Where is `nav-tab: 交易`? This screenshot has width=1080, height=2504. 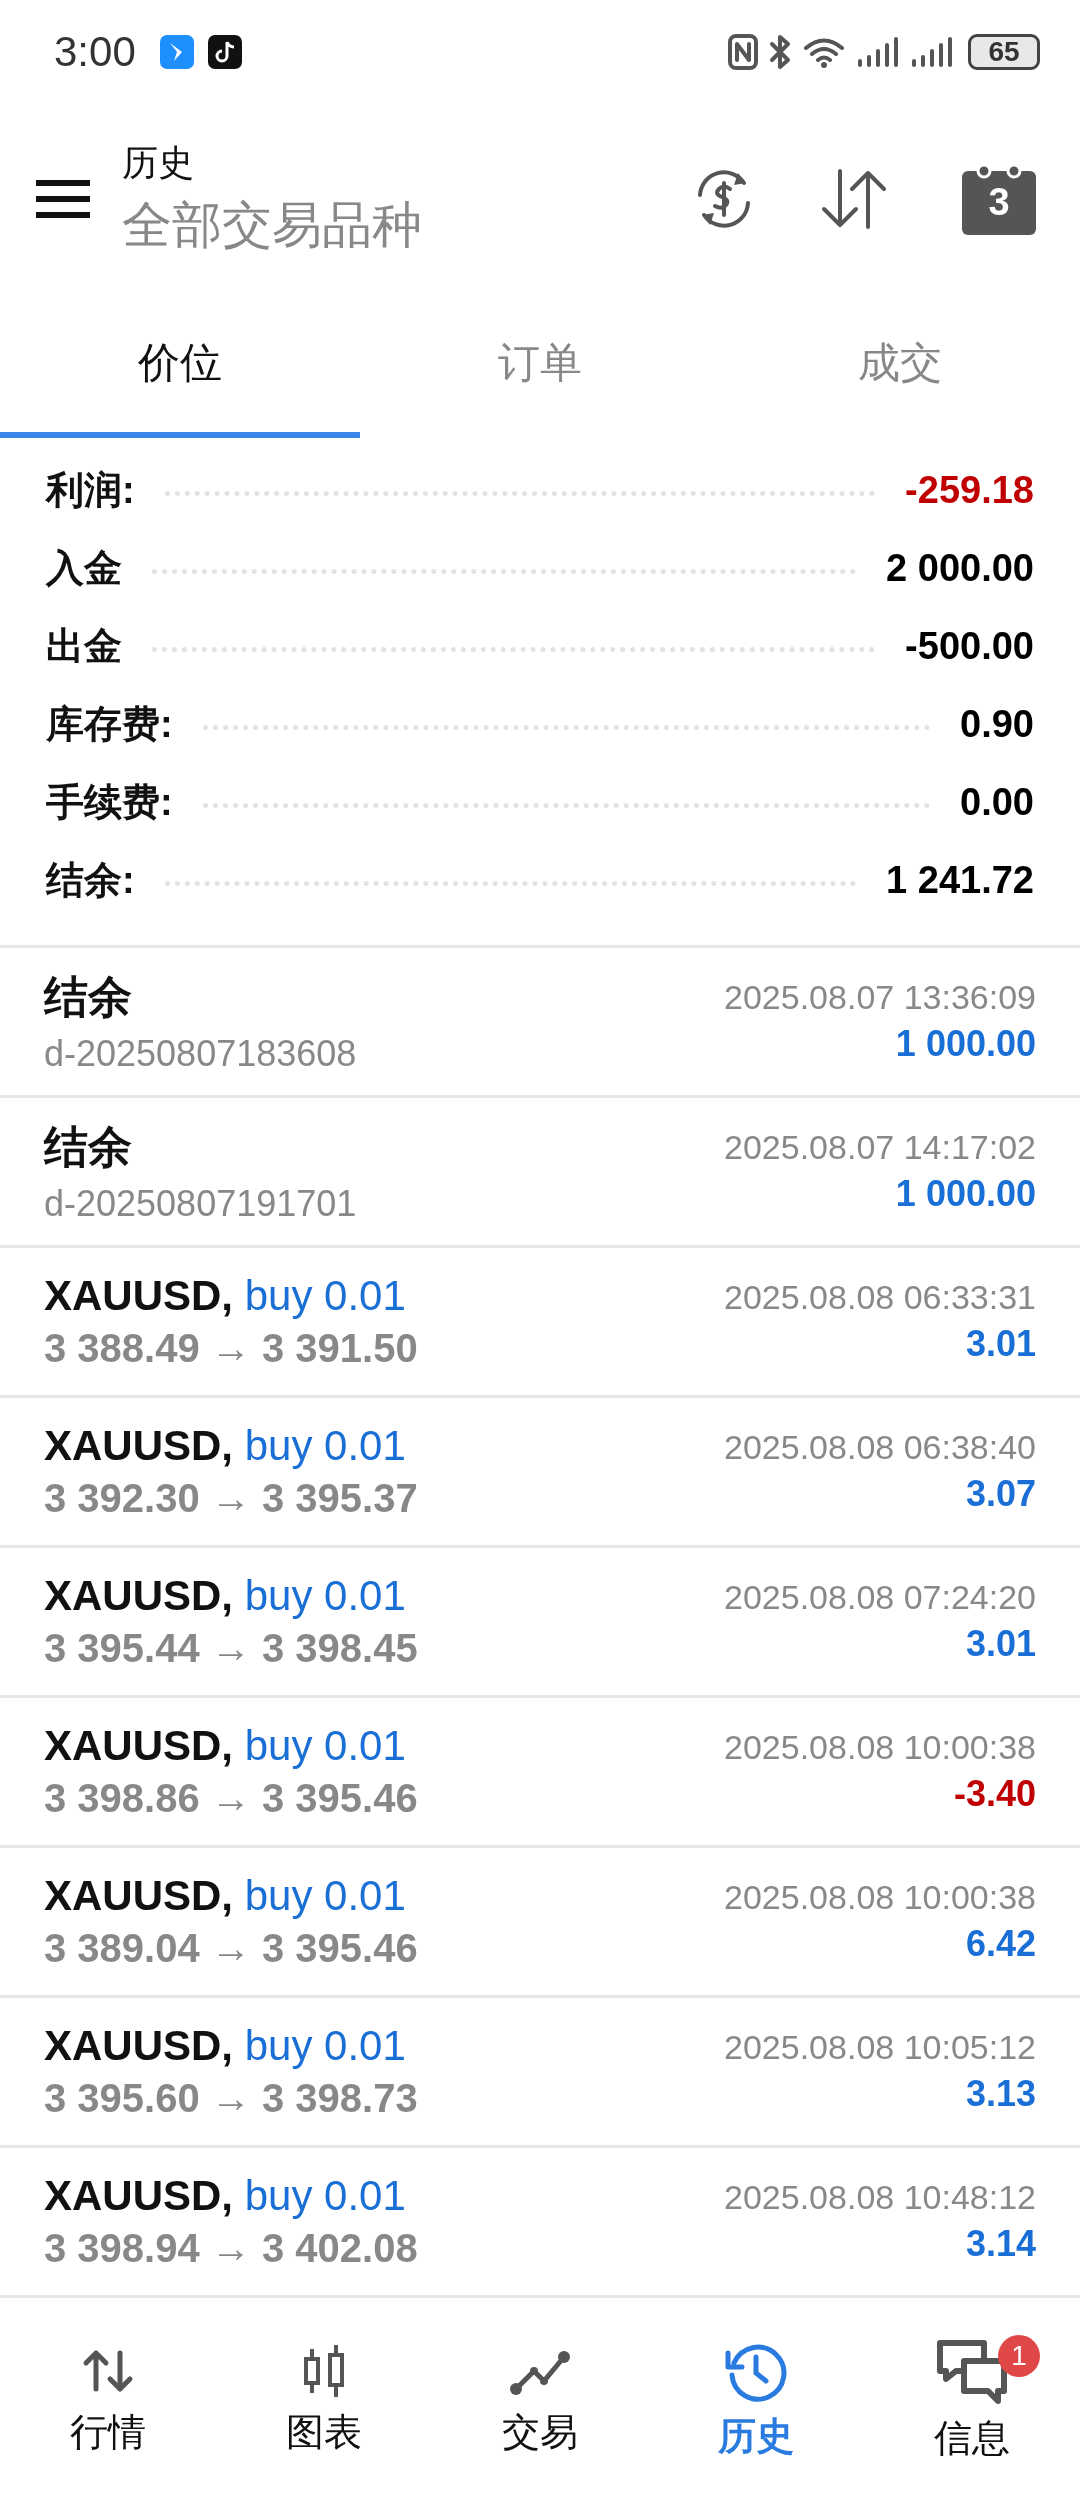
nav-tab: 交易 is located at coordinates (540, 2400).